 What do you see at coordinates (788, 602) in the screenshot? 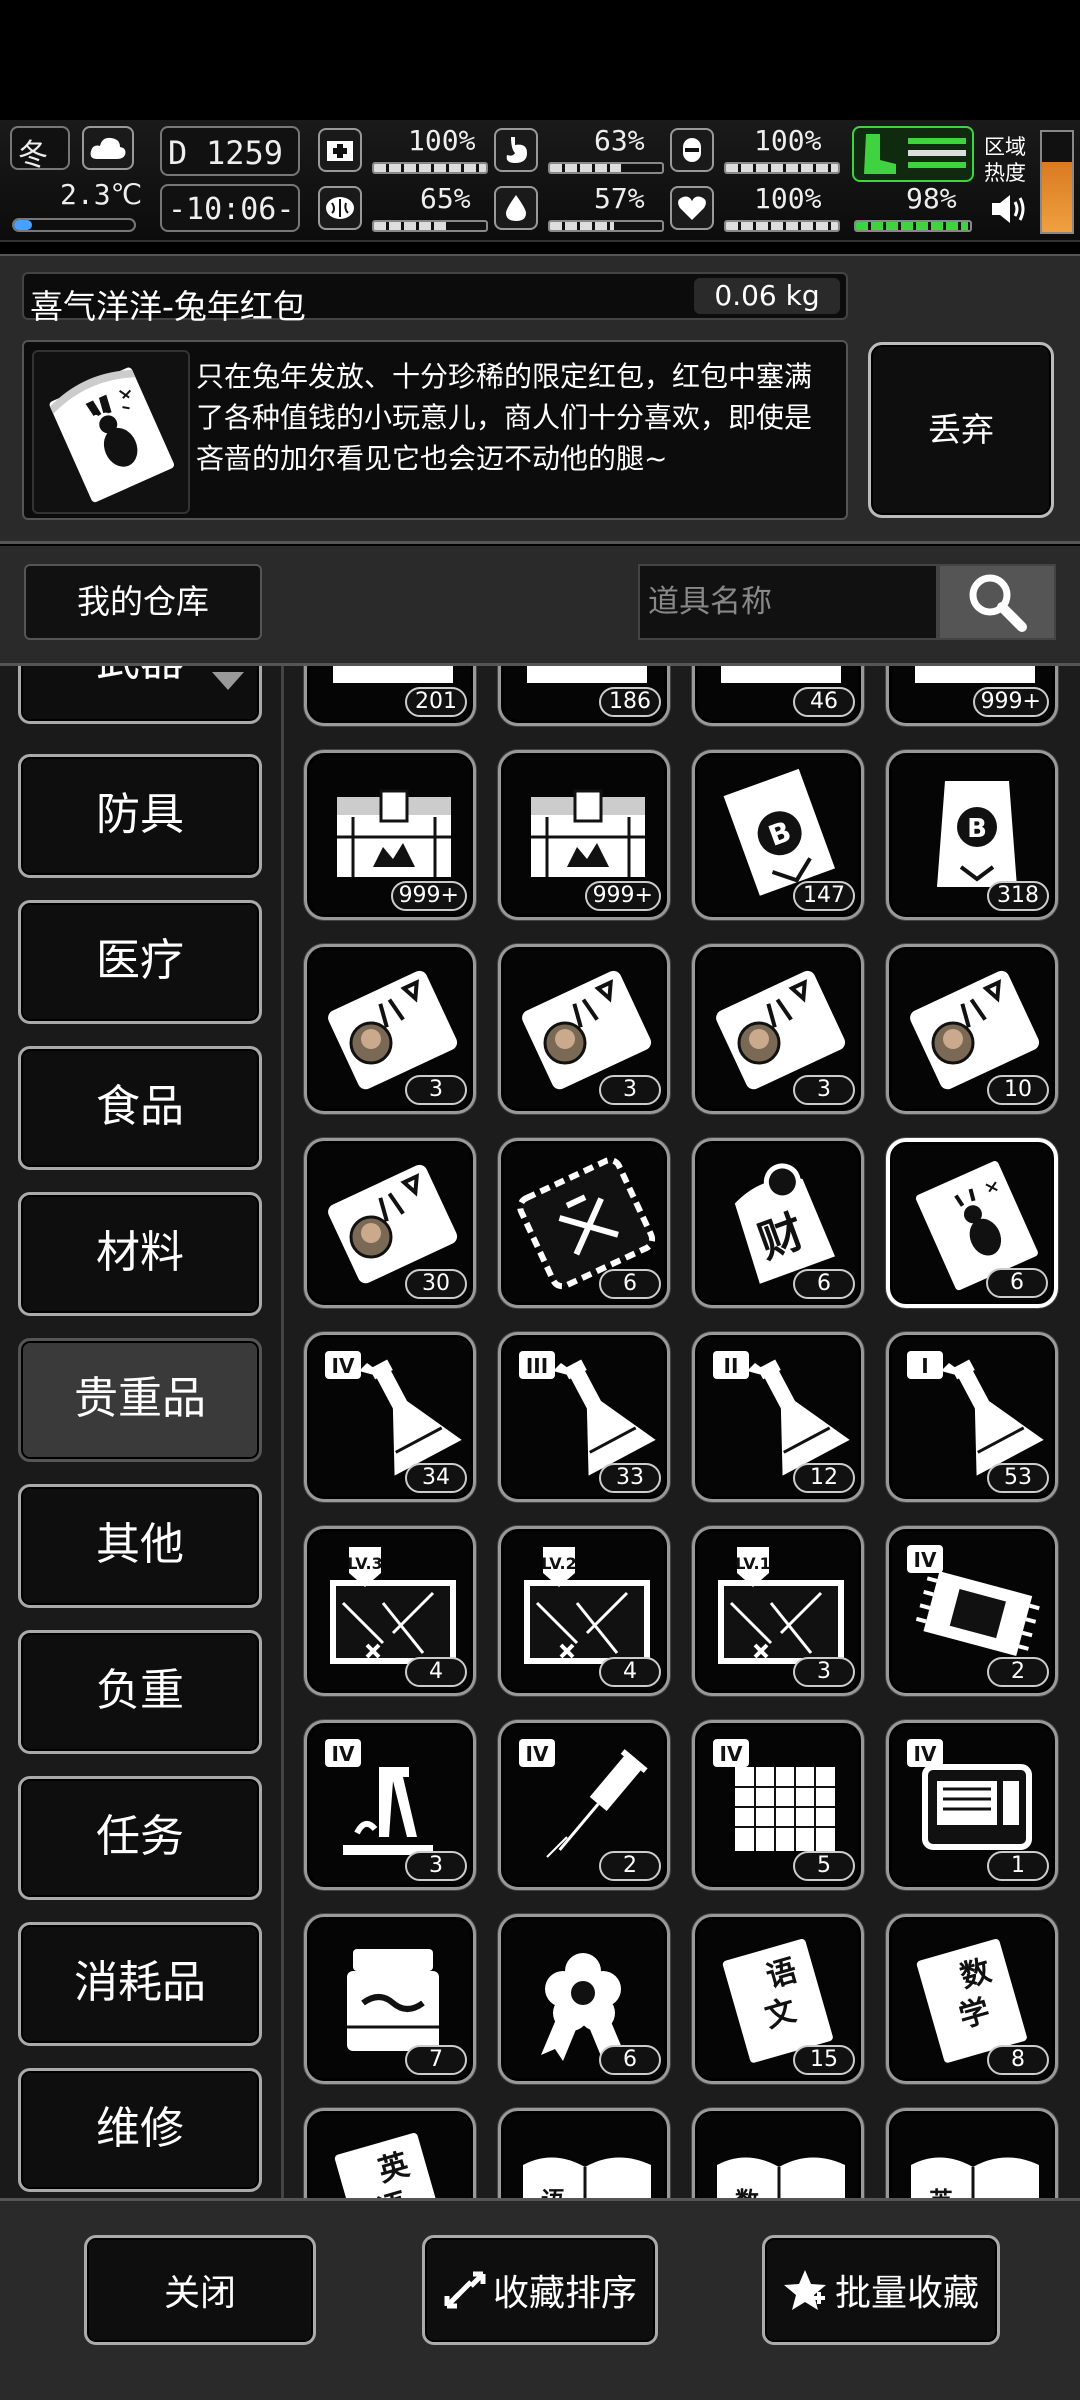
I see `item-search-input` at bounding box center [788, 602].